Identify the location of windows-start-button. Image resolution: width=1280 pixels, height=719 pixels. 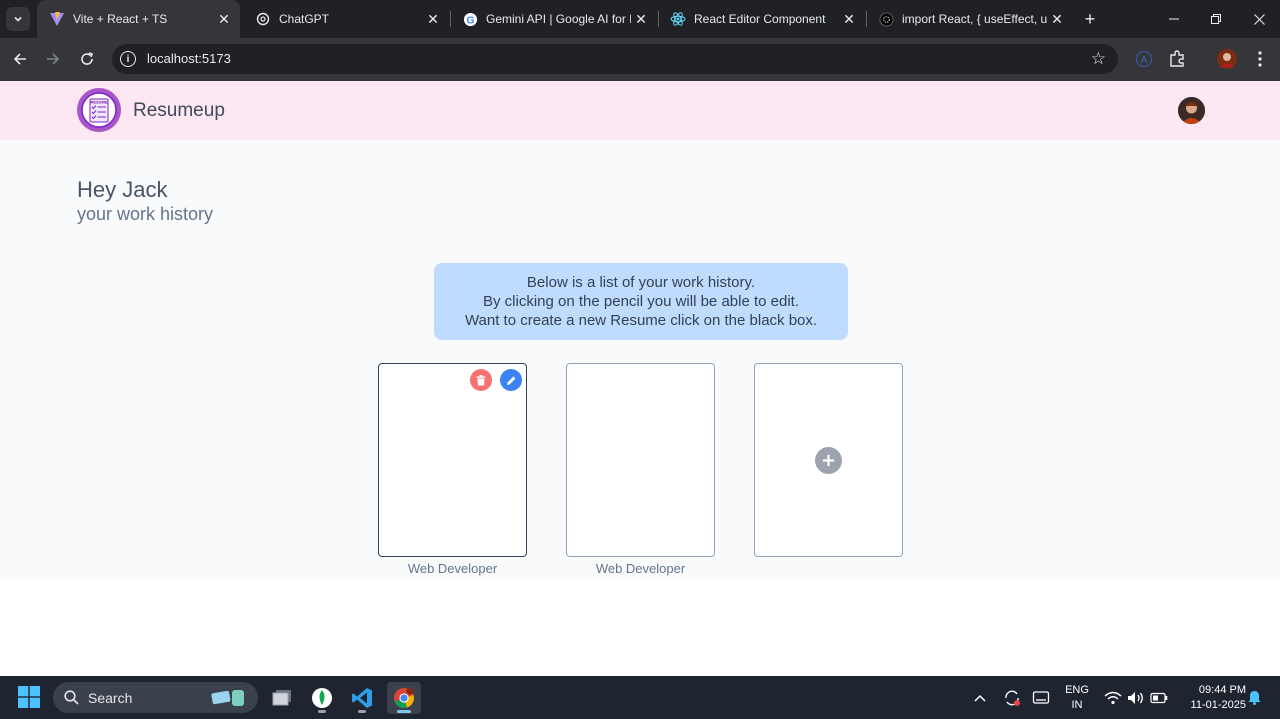
(29, 697).